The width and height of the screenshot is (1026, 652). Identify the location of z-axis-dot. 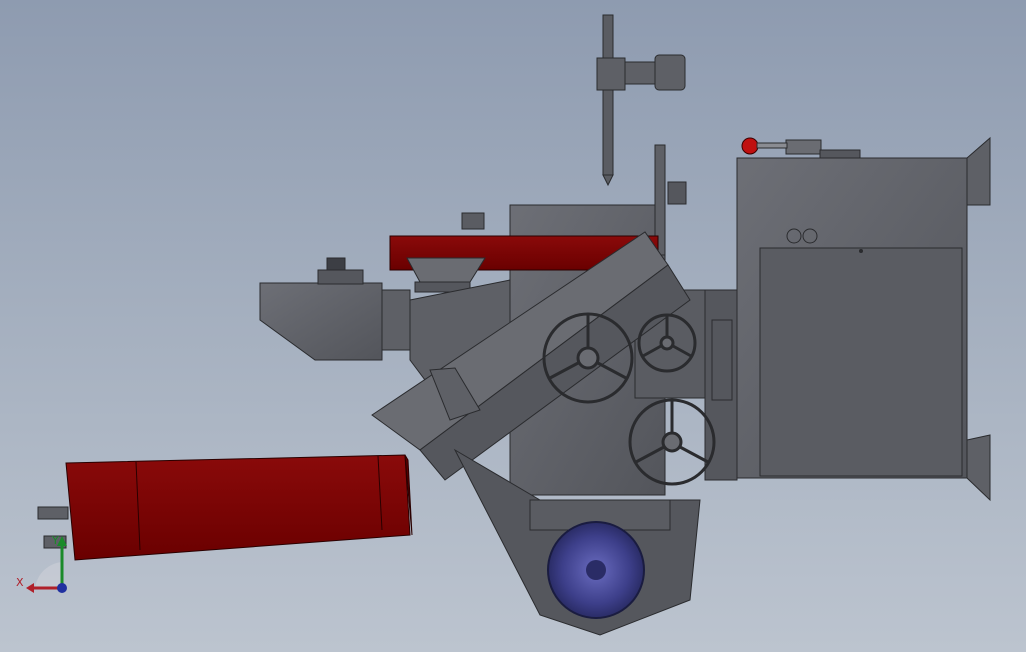
(62, 588).